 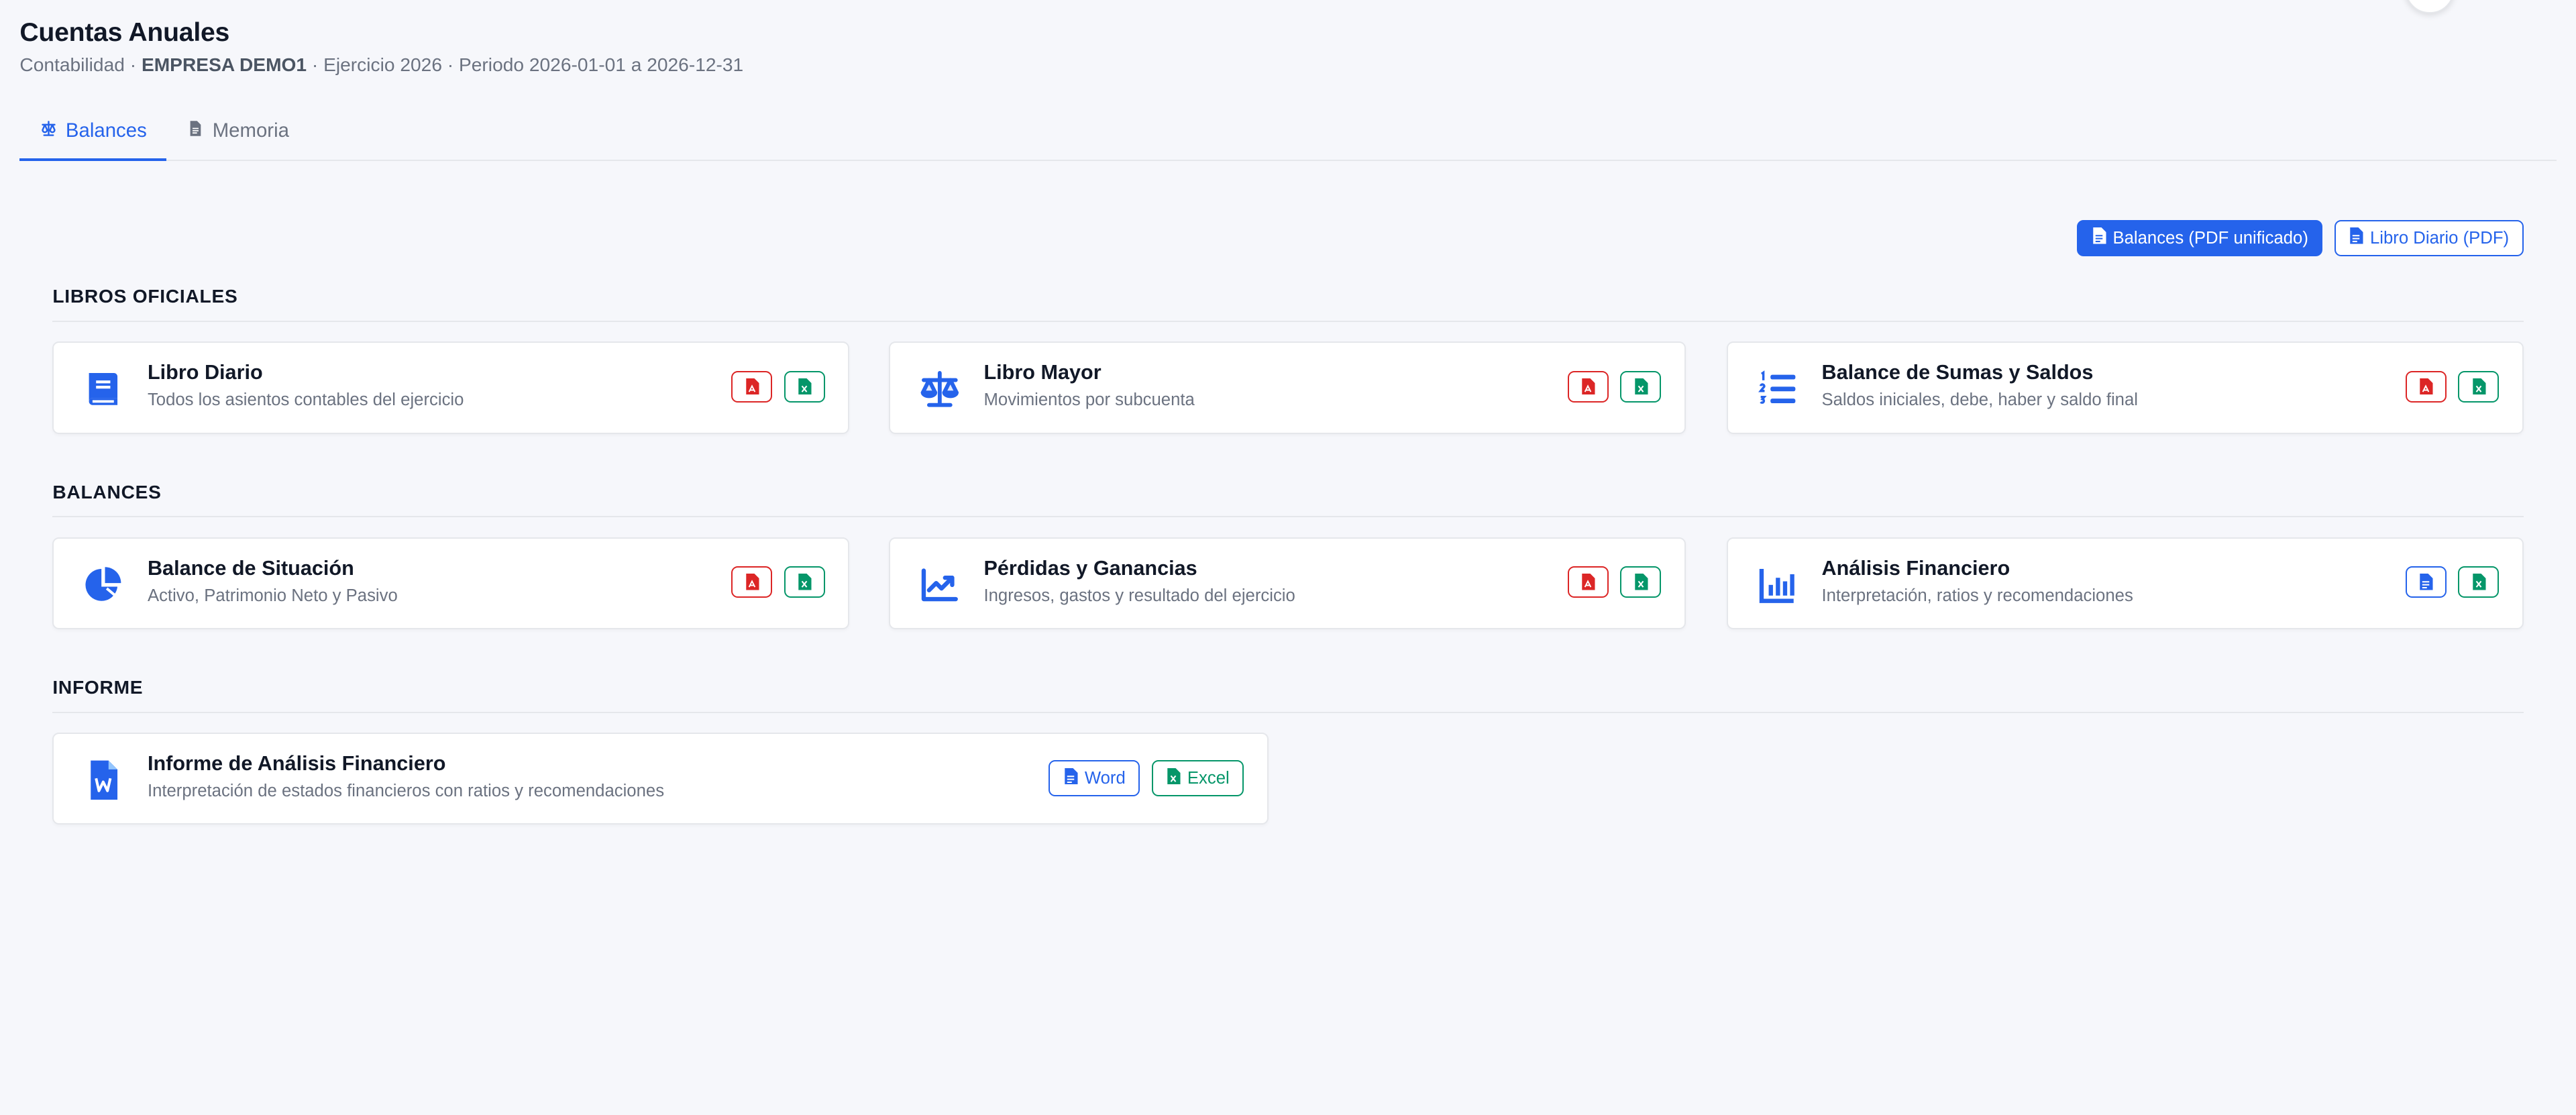 What do you see at coordinates (224, 64) in the screenshot?
I see `company-name: EMPRESA DEMO1` at bounding box center [224, 64].